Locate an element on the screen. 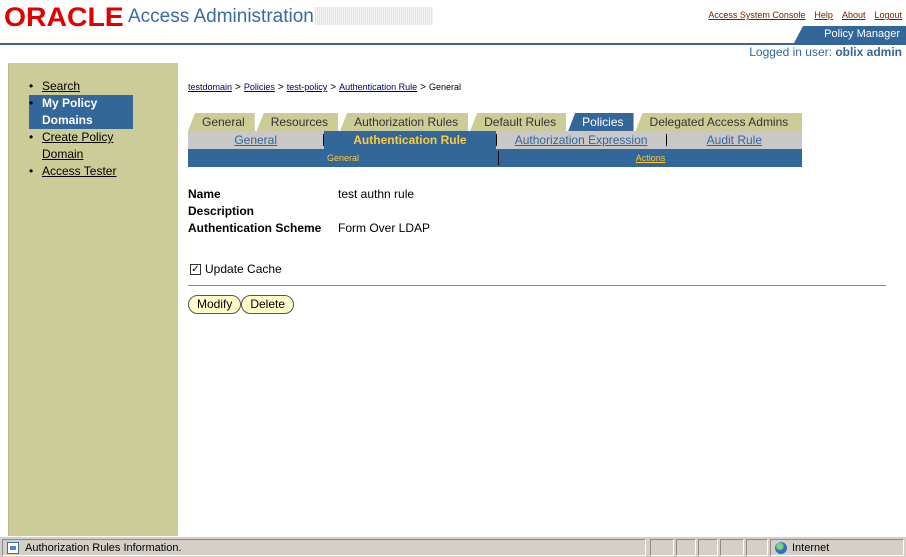 The height and width of the screenshot is (557, 906). field-value: test authn rule is located at coordinates (376, 194).